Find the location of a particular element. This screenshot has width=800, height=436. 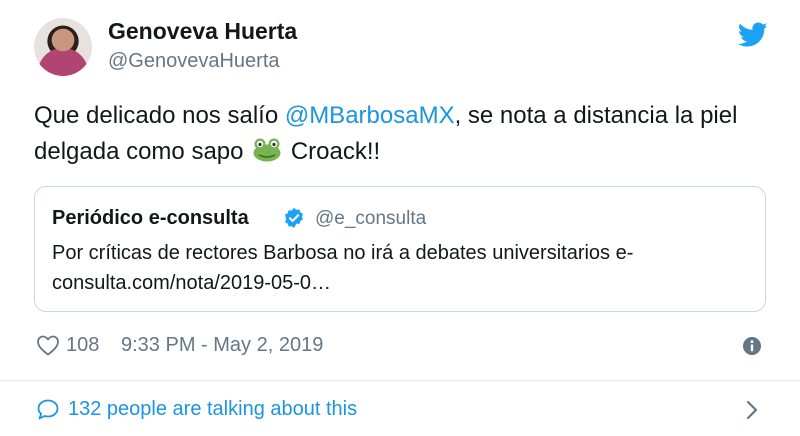

author-name: Genoveva Huerta is located at coordinates (202, 31).